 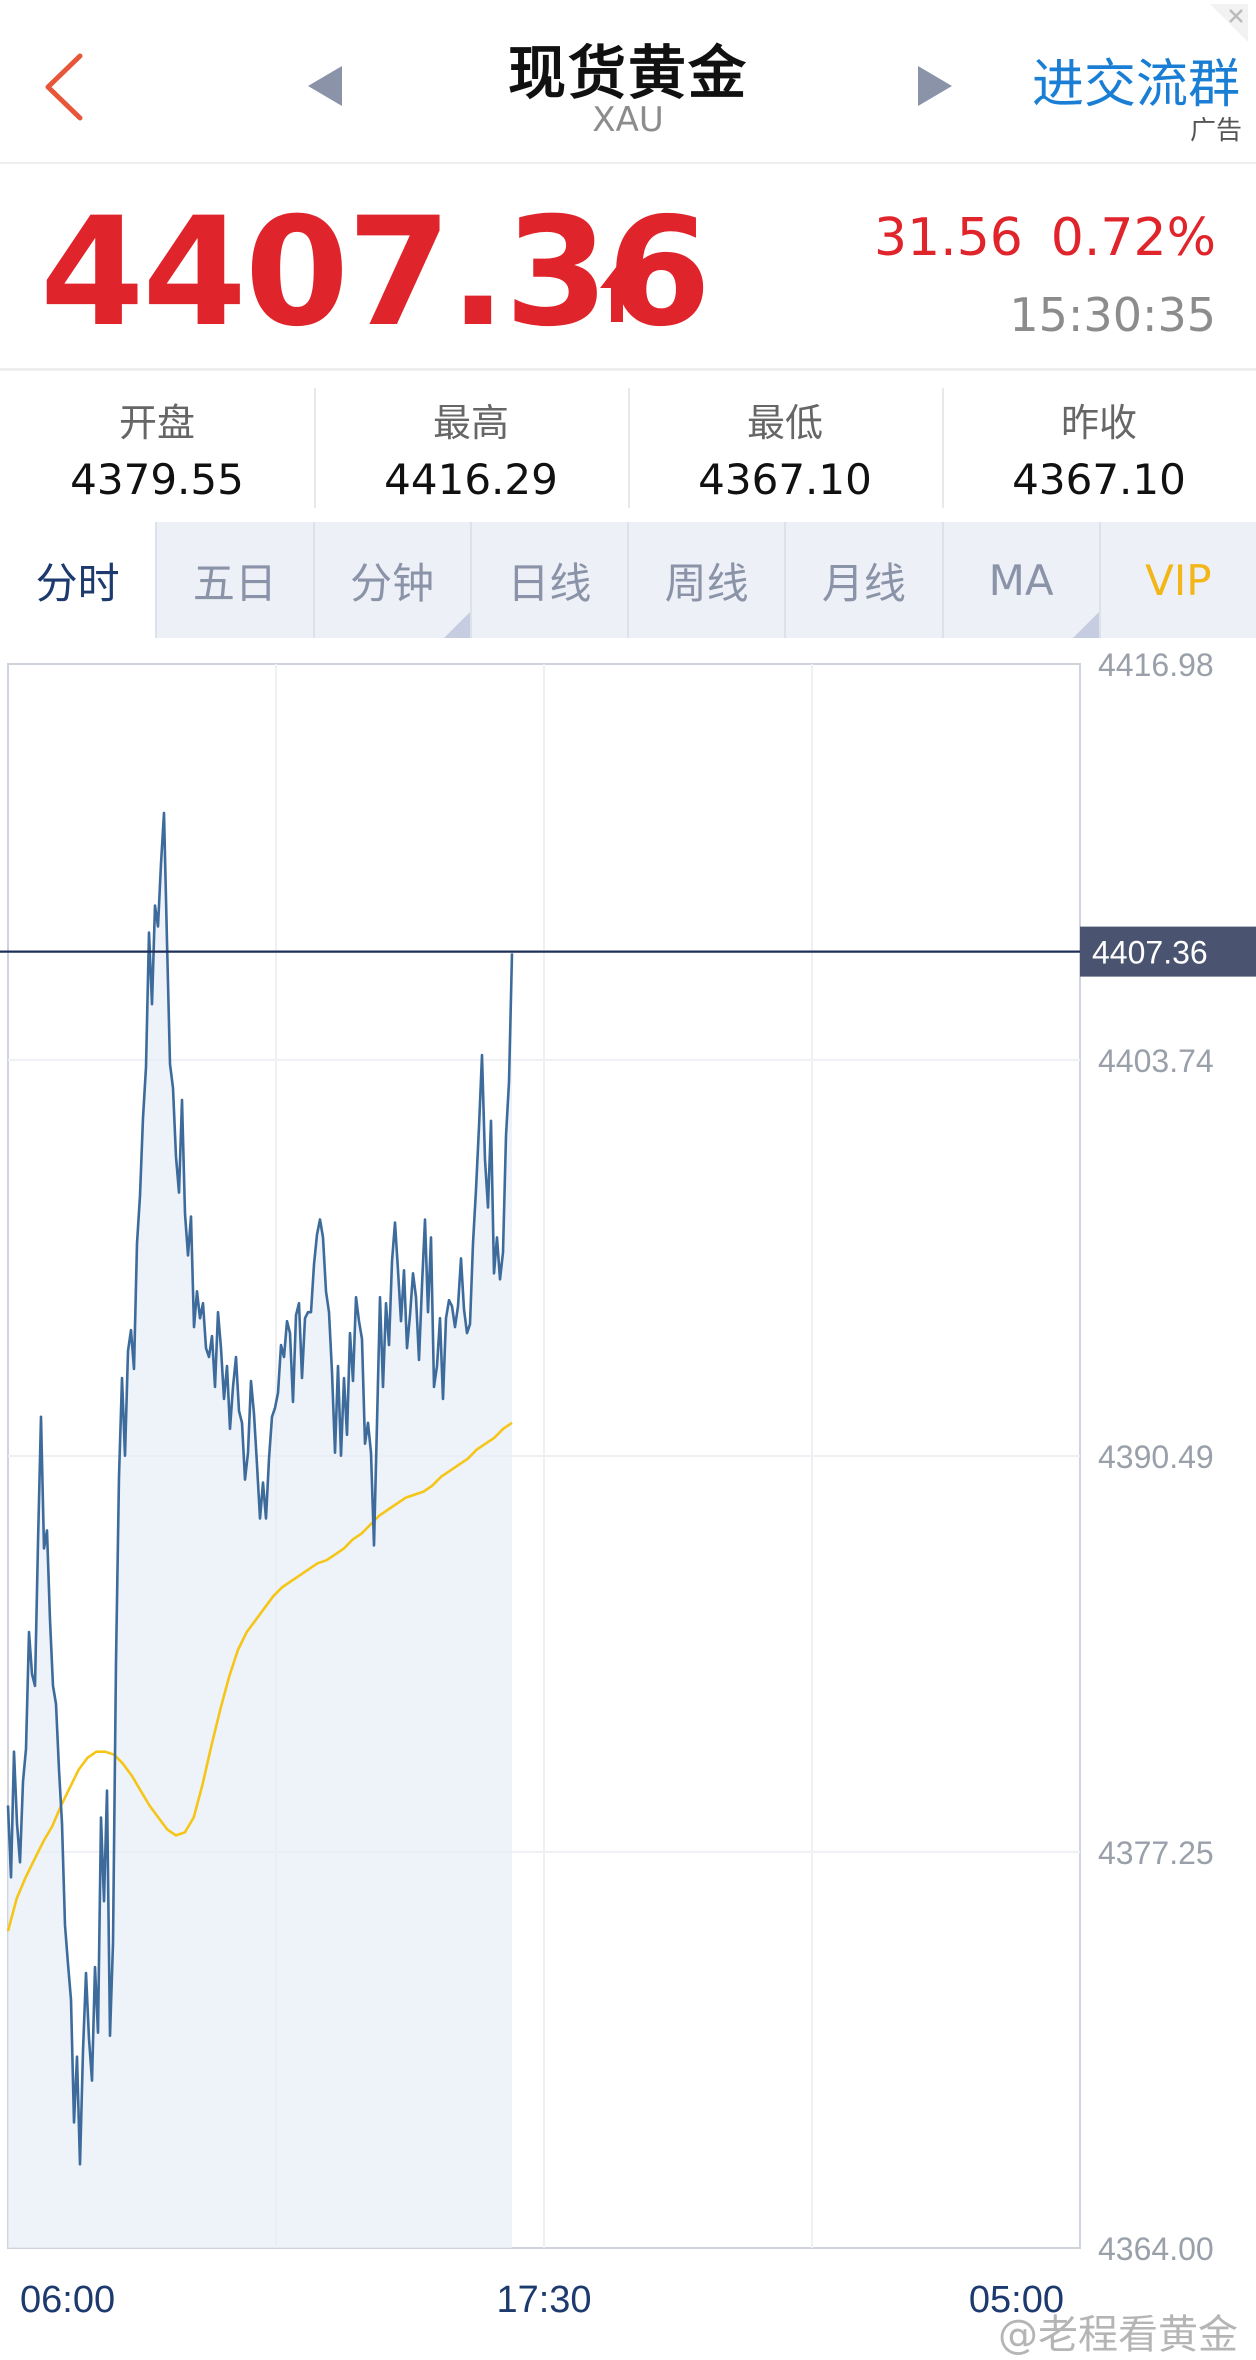 What do you see at coordinates (1133, 238) in the screenshot?
I see `price-change-percent: 0.72%` at bounding box center [1133, 238].